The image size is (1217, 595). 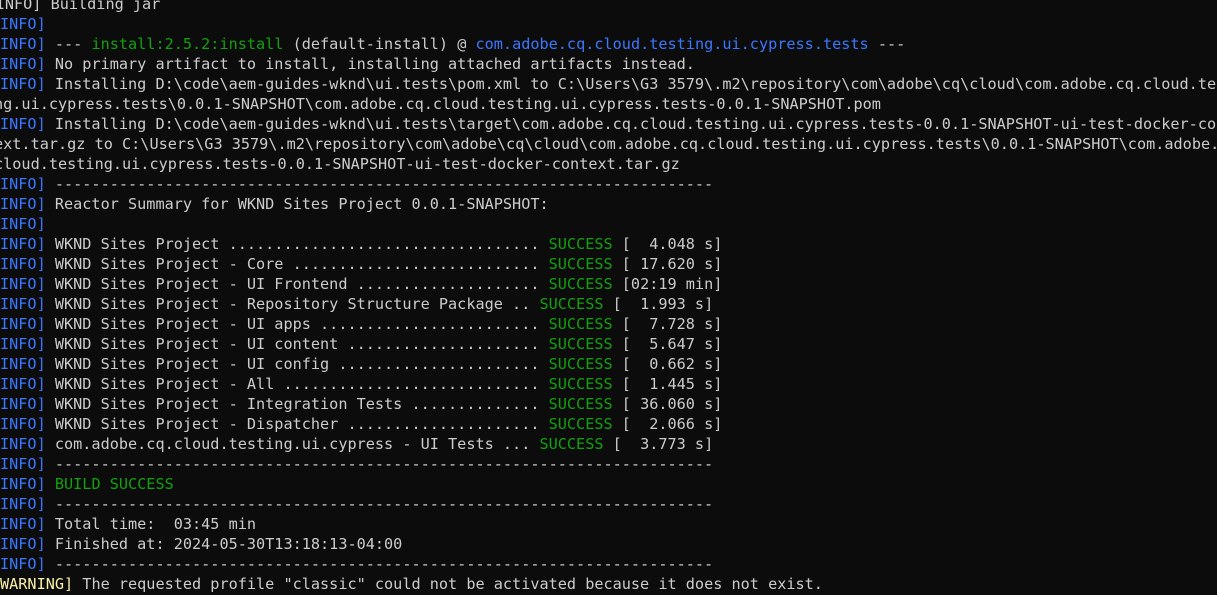 What do you see at coordinates (667, 264) in the screenshot?
I see `log-text: [ 17.620 s]` at bounding box center [667, 264].